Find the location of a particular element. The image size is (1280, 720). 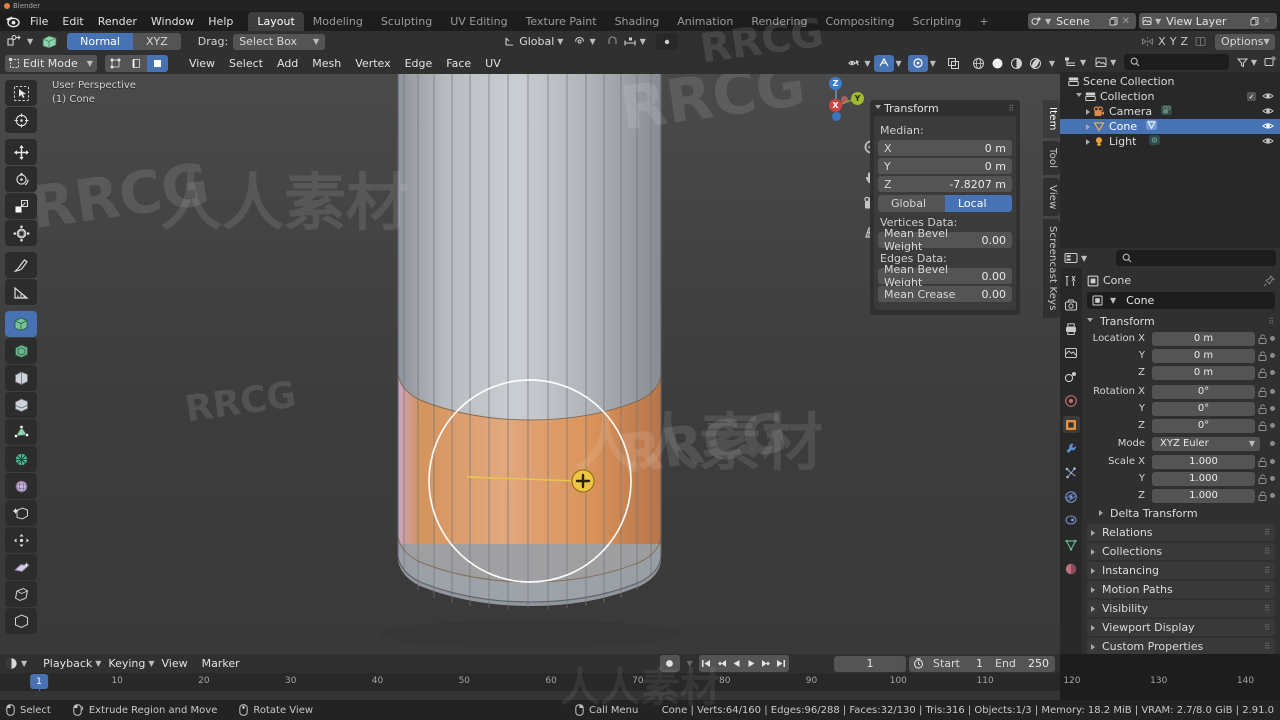

tab-layout: Layout is located at coordinates (276, 21).